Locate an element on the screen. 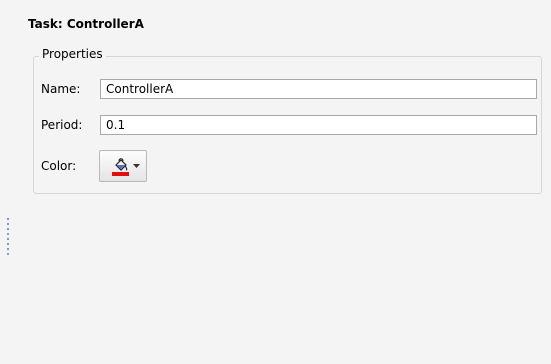 This screenshot has width=551, height=364. name-label: Name: is located at coordinates (61, 89).